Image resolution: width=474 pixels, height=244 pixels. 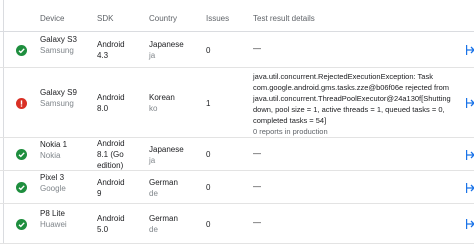 What do you see at coordinates (162, 97) in the screenshot?
I see `country-name: Korean` at bounding box center [162, 97].